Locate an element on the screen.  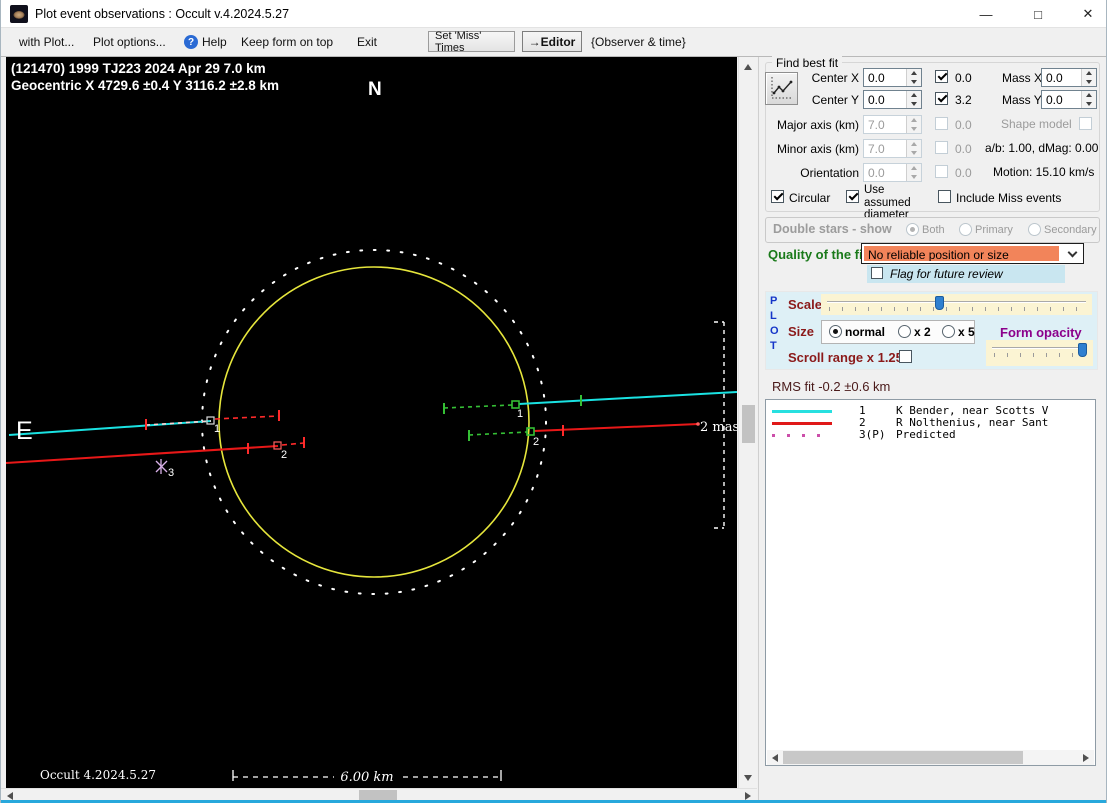
use-assumed-diameter-checkbox is located at coordinates (852, 196).